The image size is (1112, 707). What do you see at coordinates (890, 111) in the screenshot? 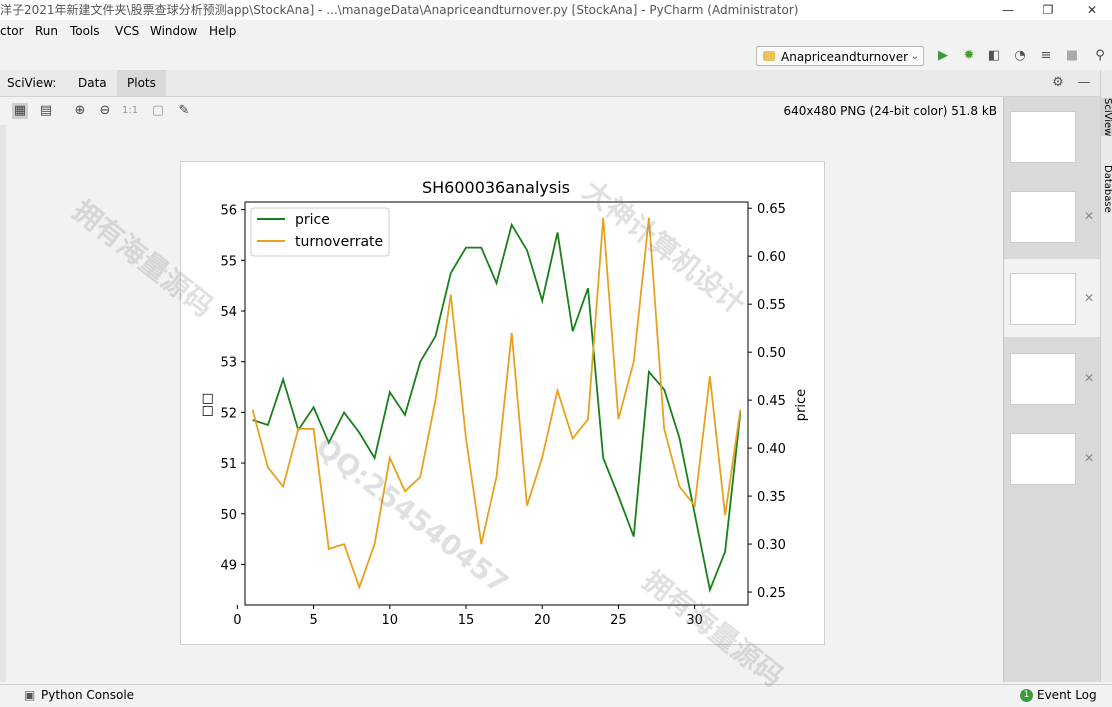
I see `image-info: 640x480 PNG (24-bit color) 51.8 kB` at bounding box center [890, 111].